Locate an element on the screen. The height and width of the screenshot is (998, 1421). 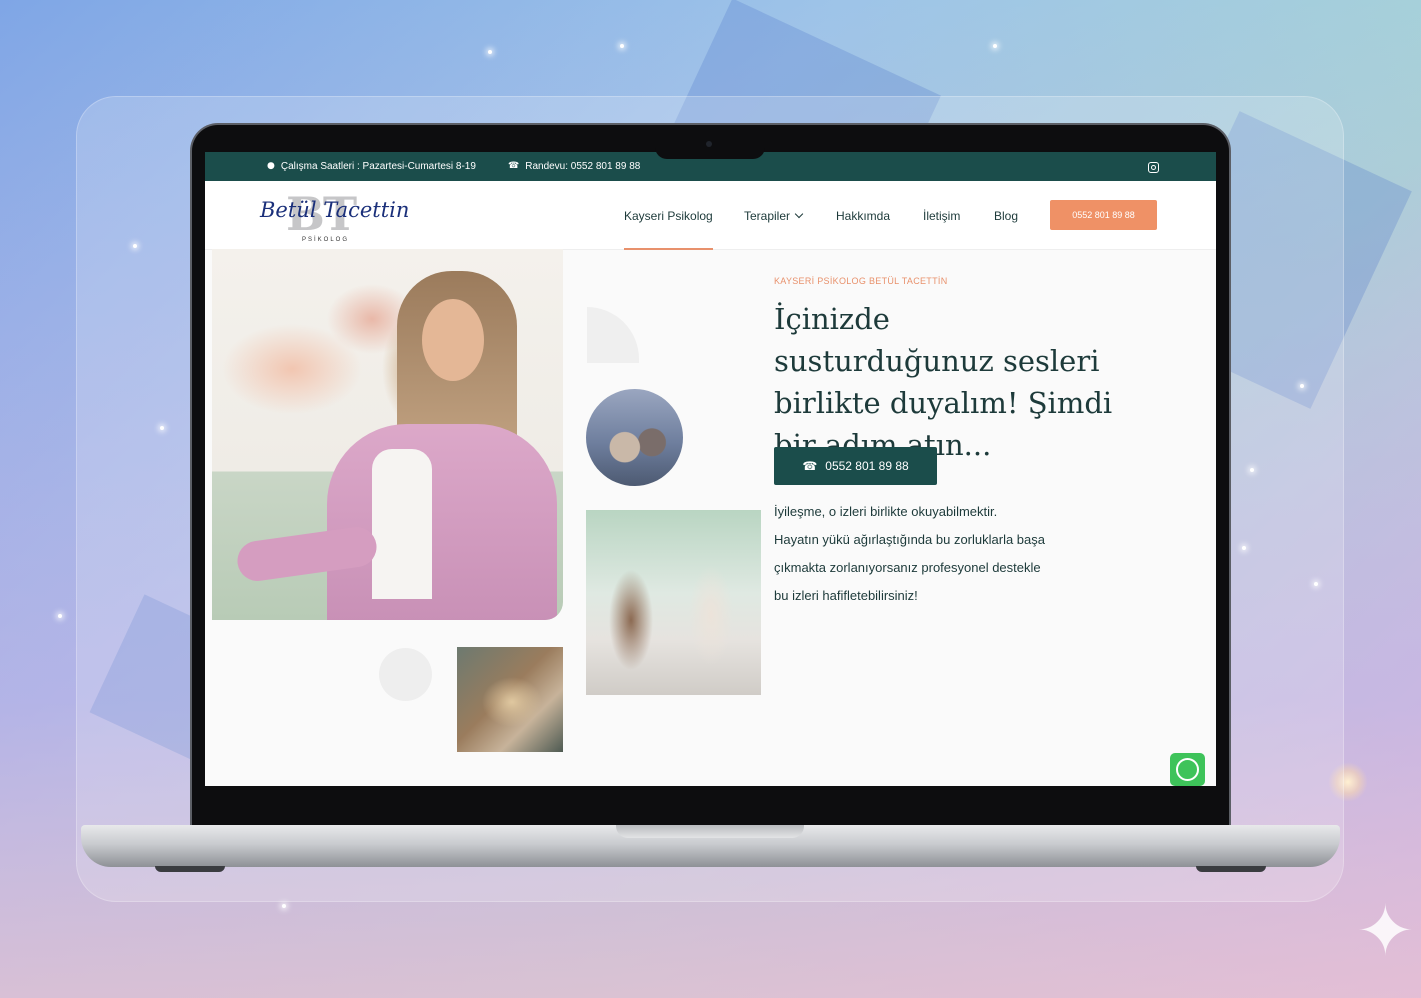
nav-item-hakkimda: Hakkımda is located at coordinates (863, 216).